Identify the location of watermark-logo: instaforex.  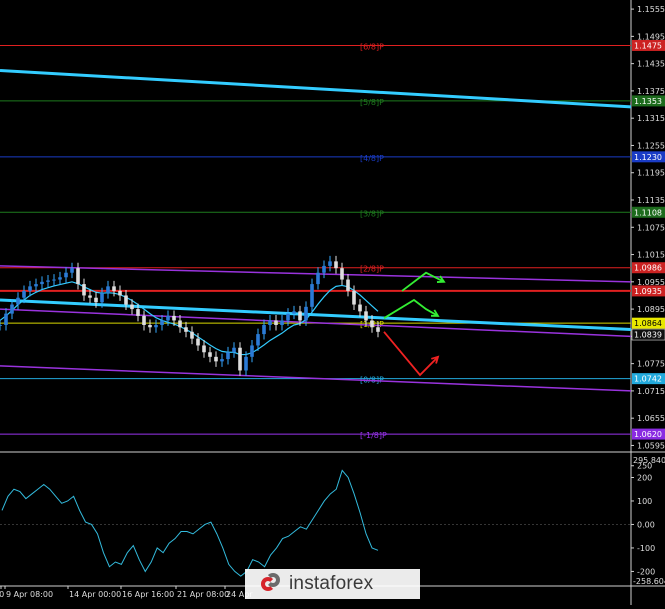
(332, 584).